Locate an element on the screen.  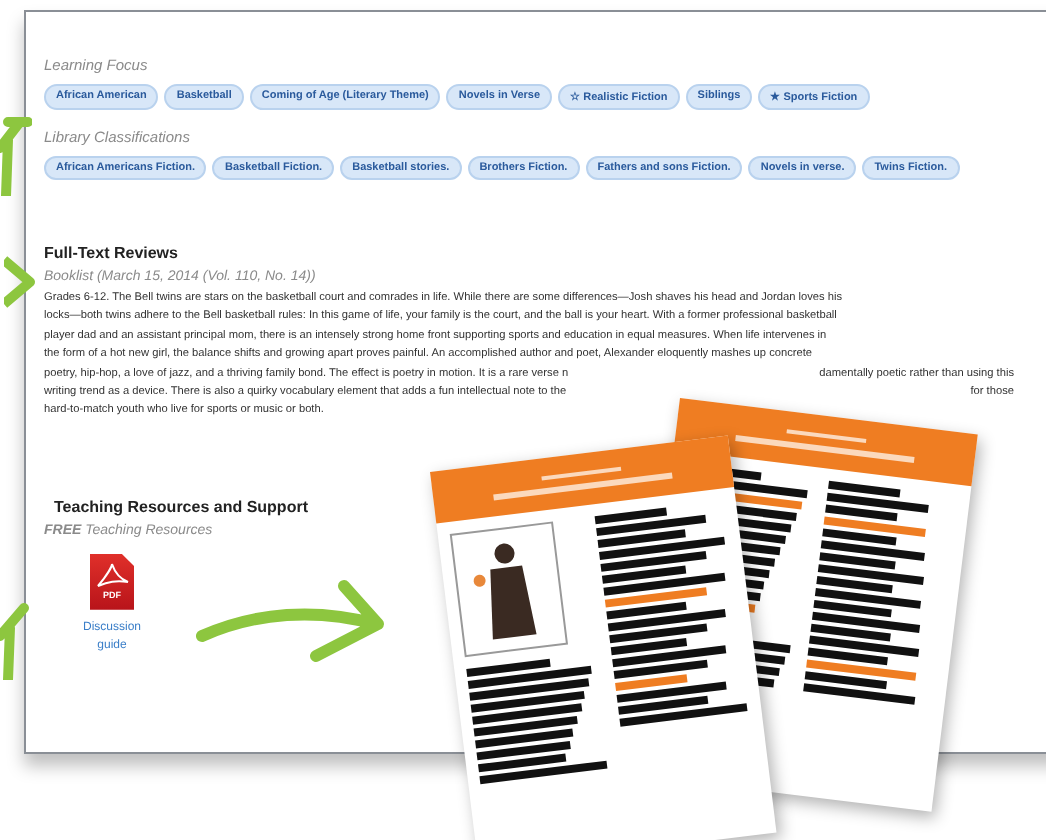
section-title: Teaching Resources and Support is located at coordinates (182, 506).